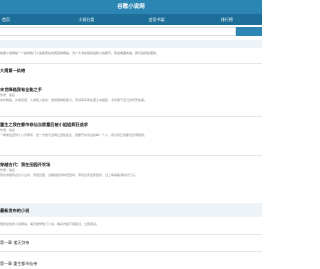 Image resolution: width=320 pixels, height=269 pixels. Describe the element at coordinates (86, 19) in the screenshot. I see `nav-item-categories: 小说分类` at that location.